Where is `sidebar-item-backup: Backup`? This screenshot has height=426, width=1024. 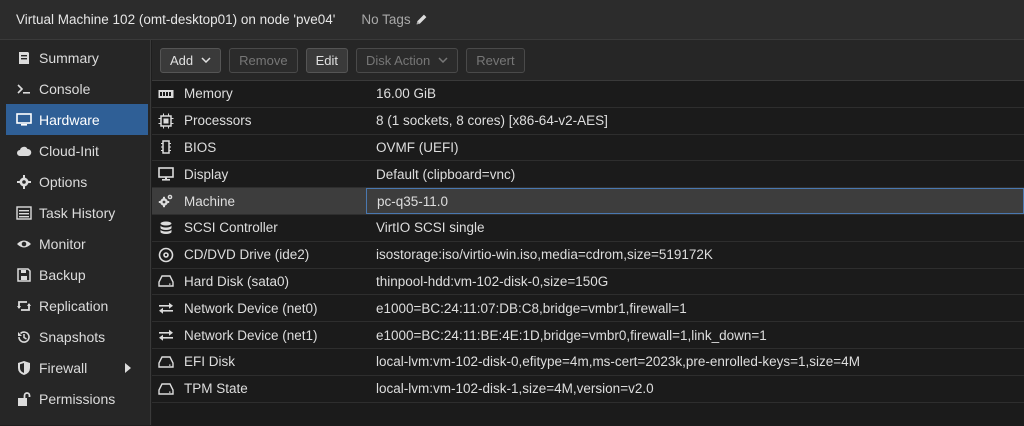 sidebar-item-backup: Backup is located at coordinates (75, 274).